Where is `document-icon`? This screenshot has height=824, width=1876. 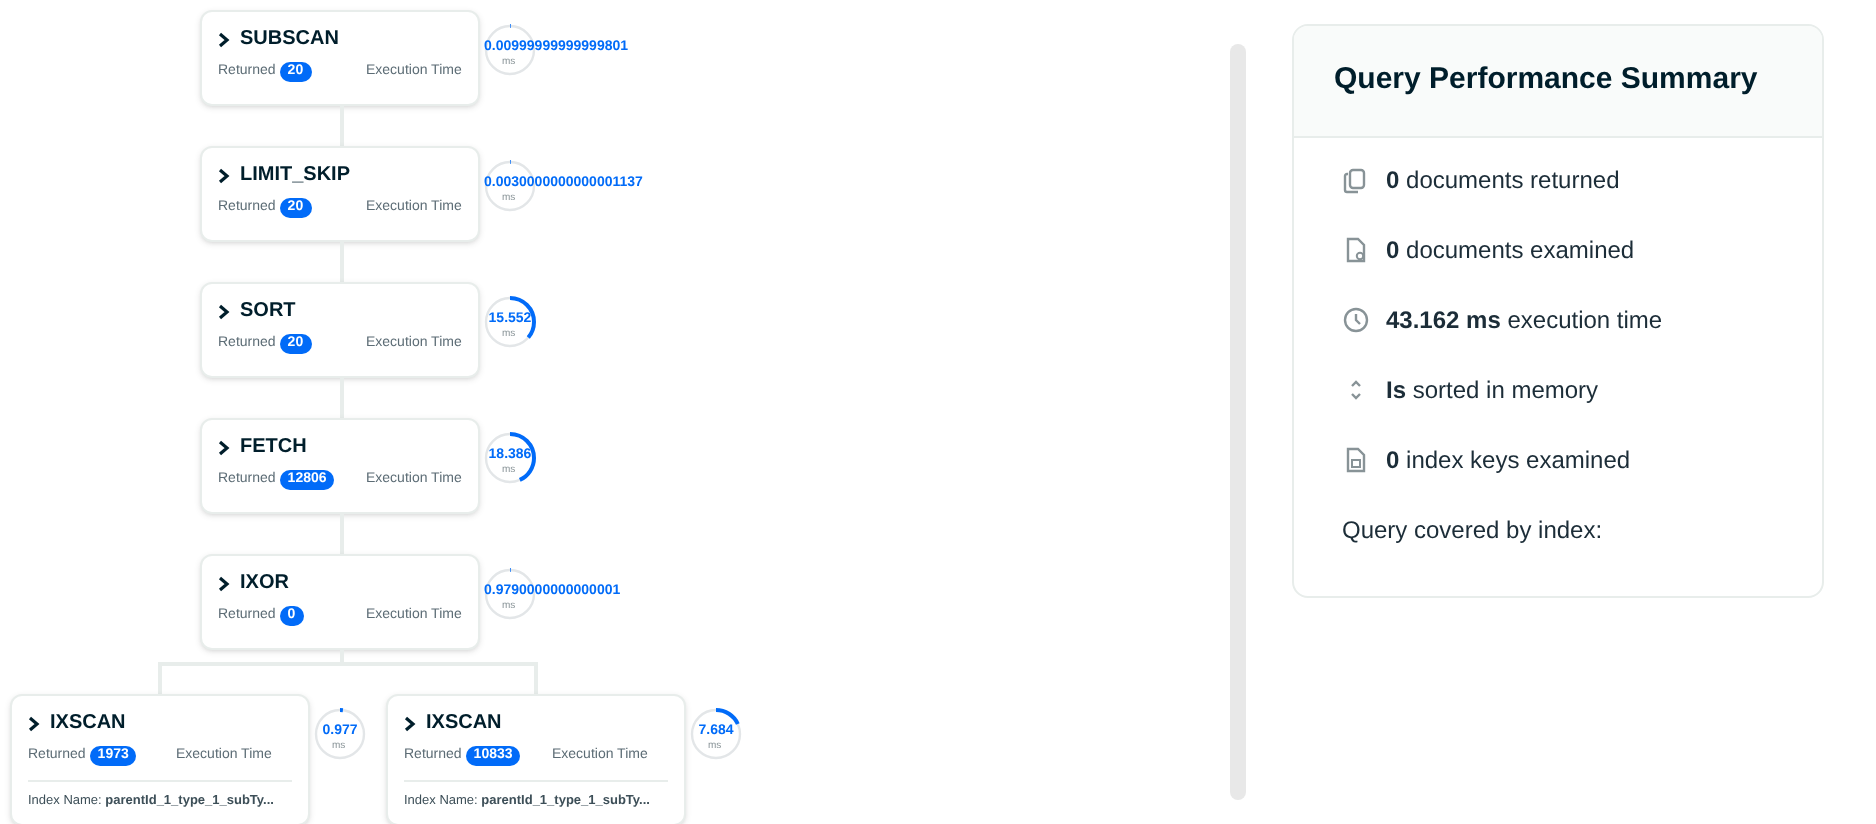 document-icon is located at coordinates (1356, 459).